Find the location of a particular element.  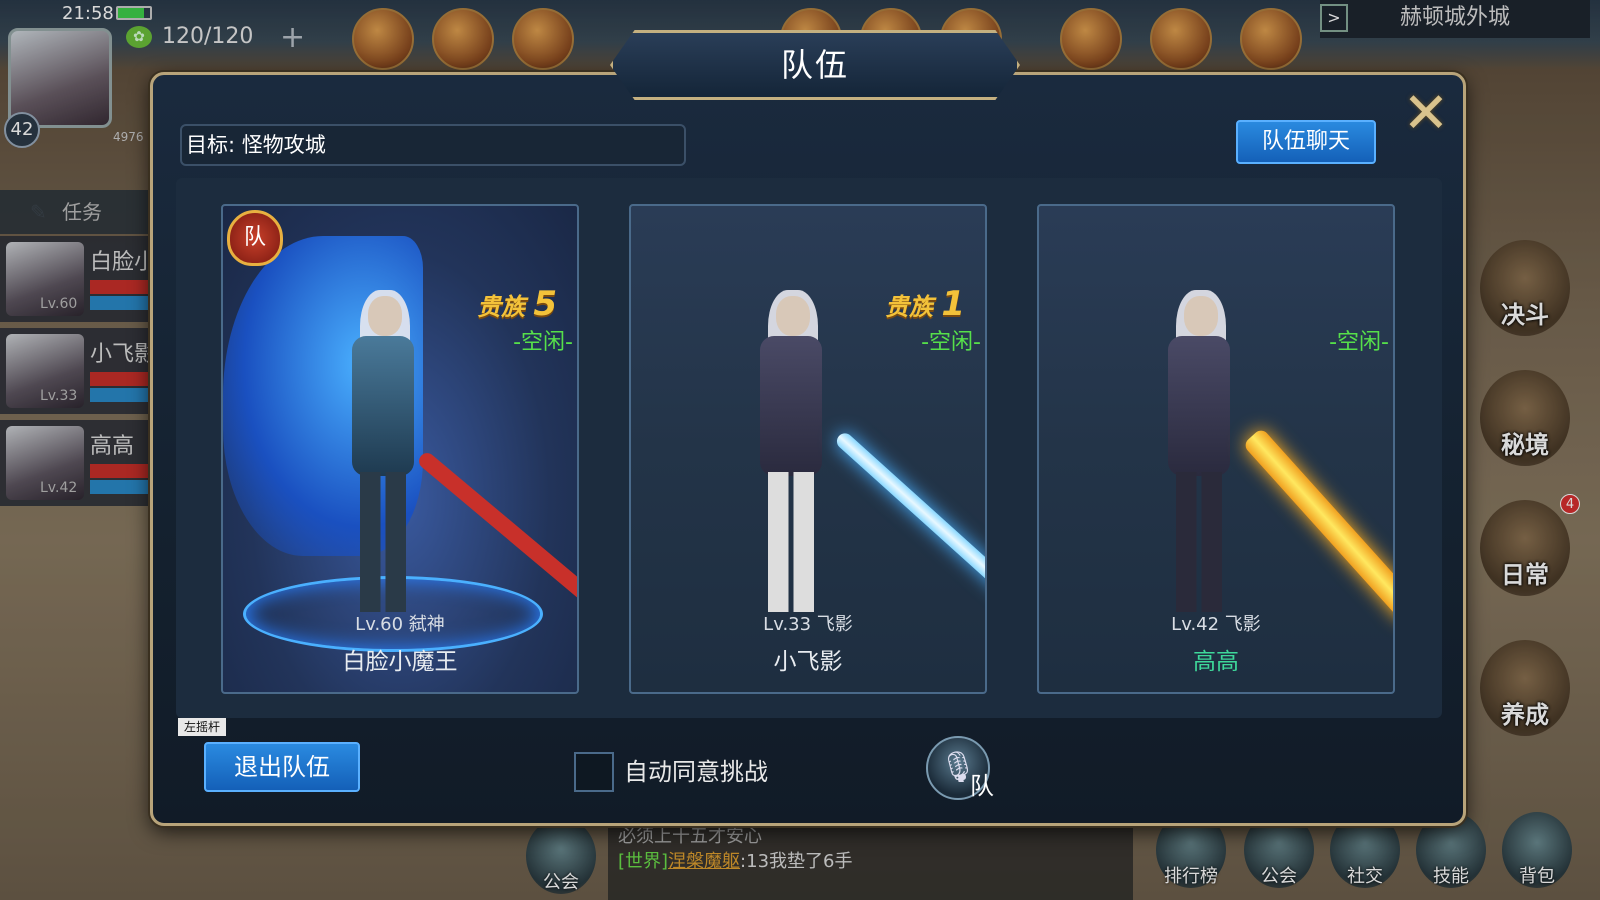

team-target-field: 目标: 怪物攻城 is located at coordinates (433, 145).